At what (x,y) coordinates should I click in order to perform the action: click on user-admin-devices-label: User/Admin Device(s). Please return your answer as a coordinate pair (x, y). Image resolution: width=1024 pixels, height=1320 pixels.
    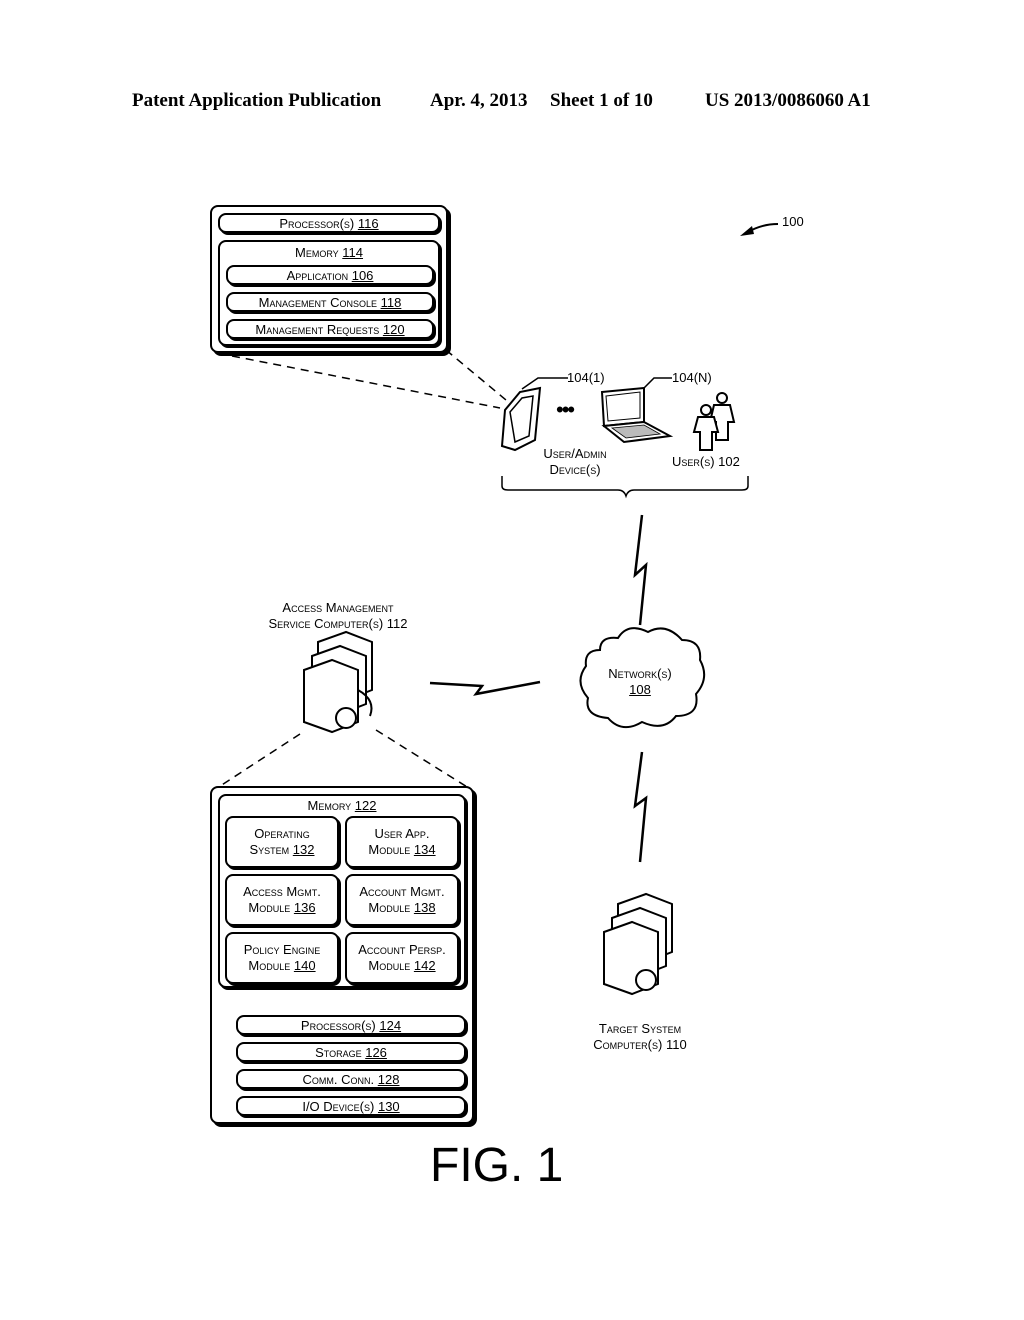
    Looking at the image, I should click on (575, 462).